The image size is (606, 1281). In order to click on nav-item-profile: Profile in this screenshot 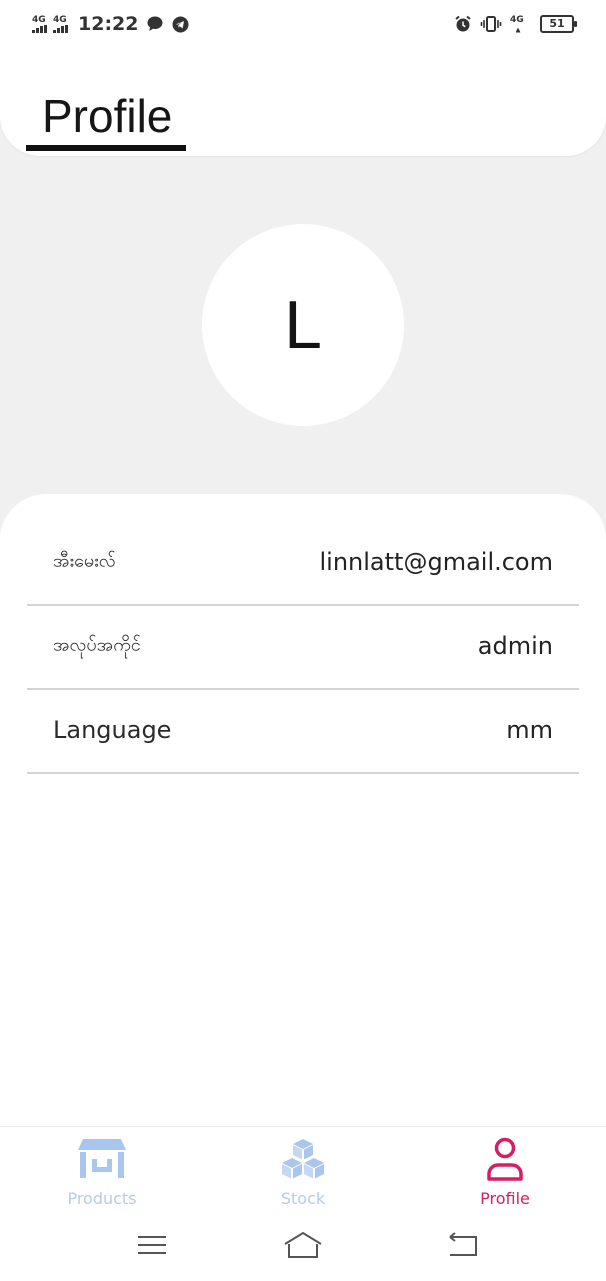, I will do `click(505, 1173)`.